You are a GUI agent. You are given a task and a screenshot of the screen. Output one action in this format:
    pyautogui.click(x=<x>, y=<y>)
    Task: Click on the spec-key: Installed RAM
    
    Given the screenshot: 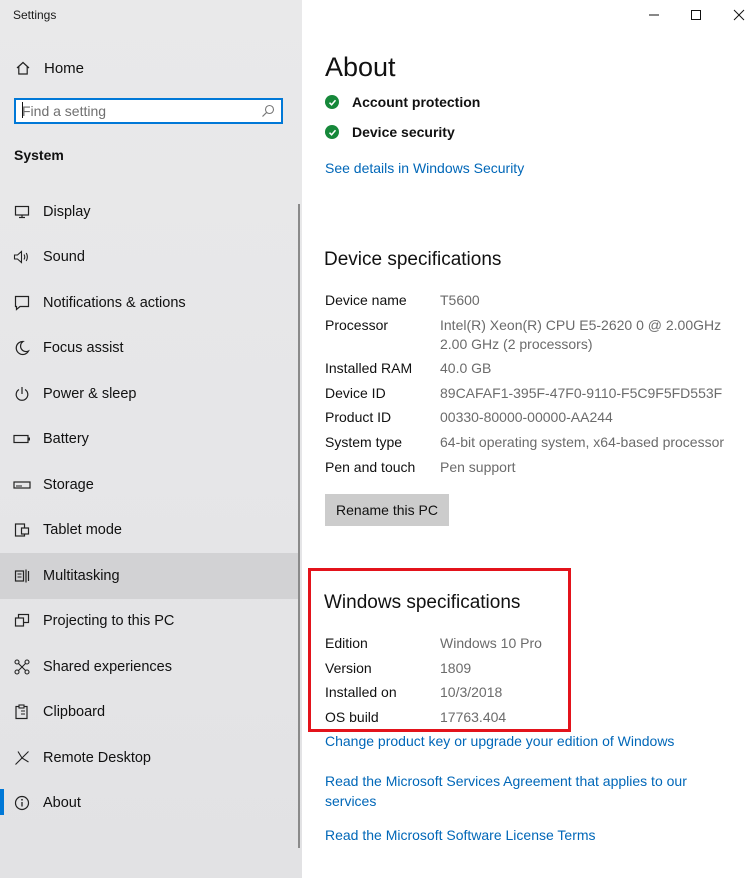 What is the action you would take?
    pyautogui.click(x=369, y=368)
    